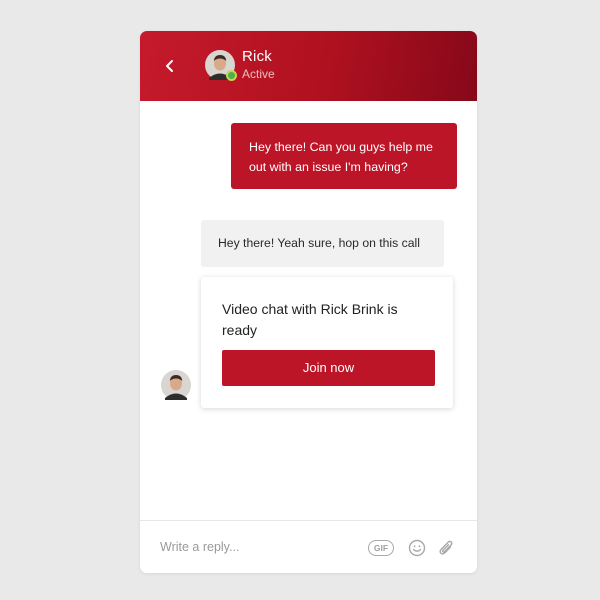  I want to click on smiley-icon, so click(417, 548).